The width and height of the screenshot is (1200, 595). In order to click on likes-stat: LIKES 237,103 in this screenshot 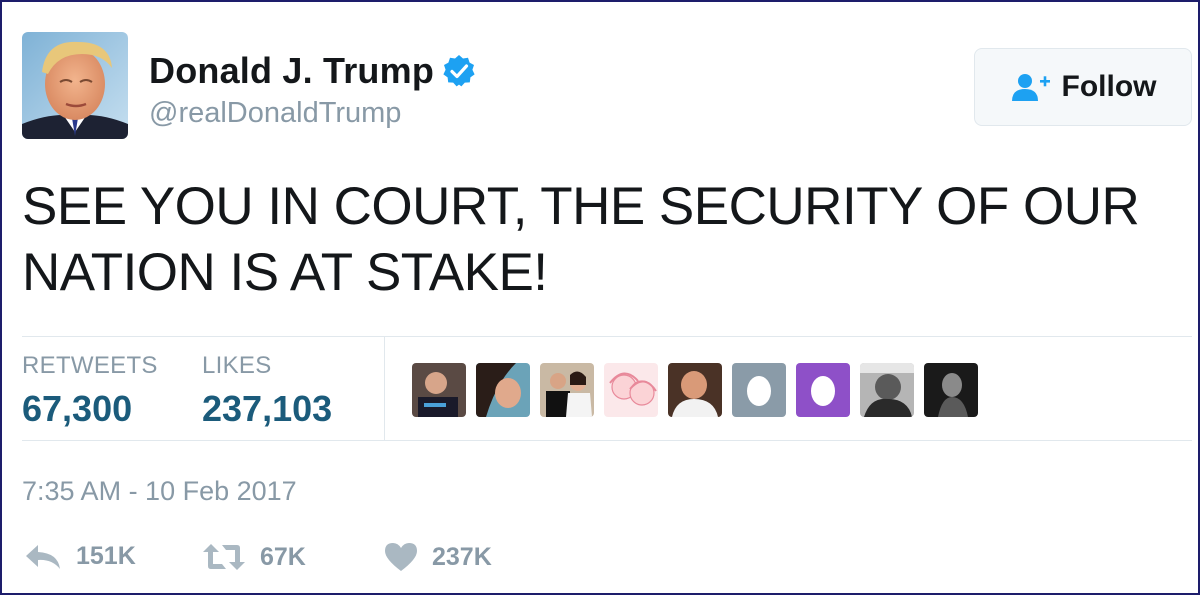, I will do `click(267, 391)`.